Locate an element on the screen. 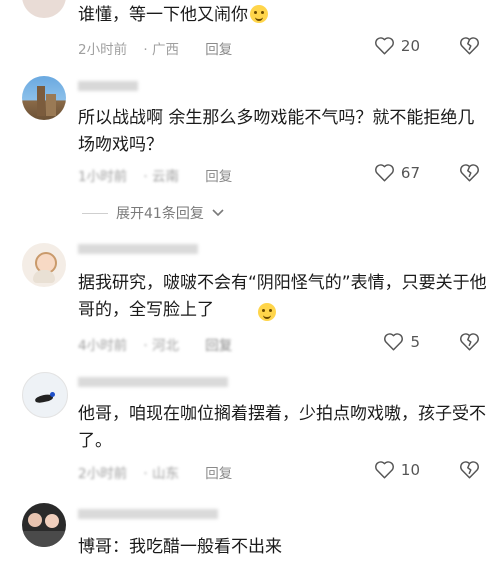 Image resolution: width=500 pixels, height=562 pixels. location: 云南 is located at coordinates (165, 177).